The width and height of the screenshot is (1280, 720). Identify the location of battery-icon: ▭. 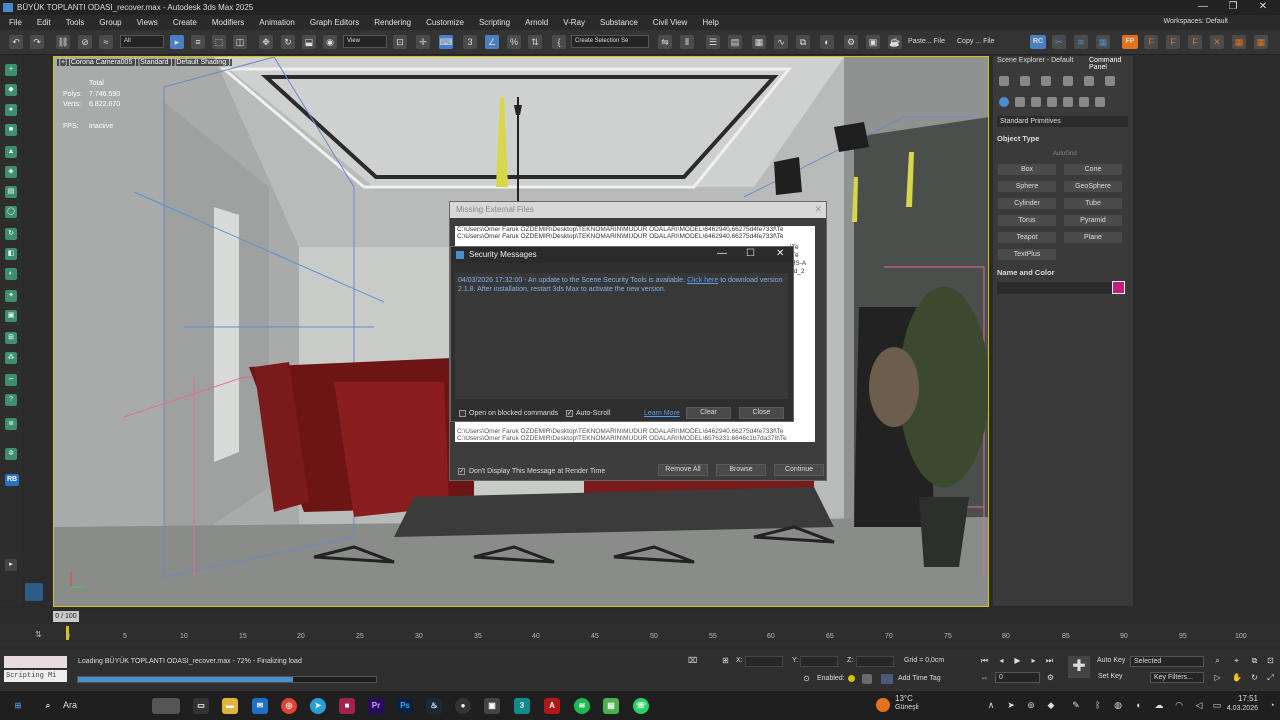
(1217, 705).